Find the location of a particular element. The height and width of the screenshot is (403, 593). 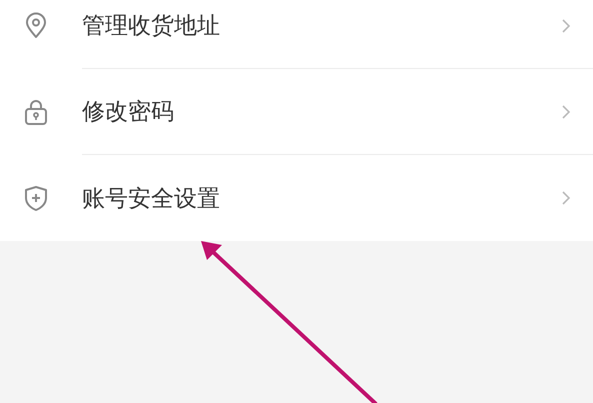

shield-plus-icon is located at coordinates (36, 198).